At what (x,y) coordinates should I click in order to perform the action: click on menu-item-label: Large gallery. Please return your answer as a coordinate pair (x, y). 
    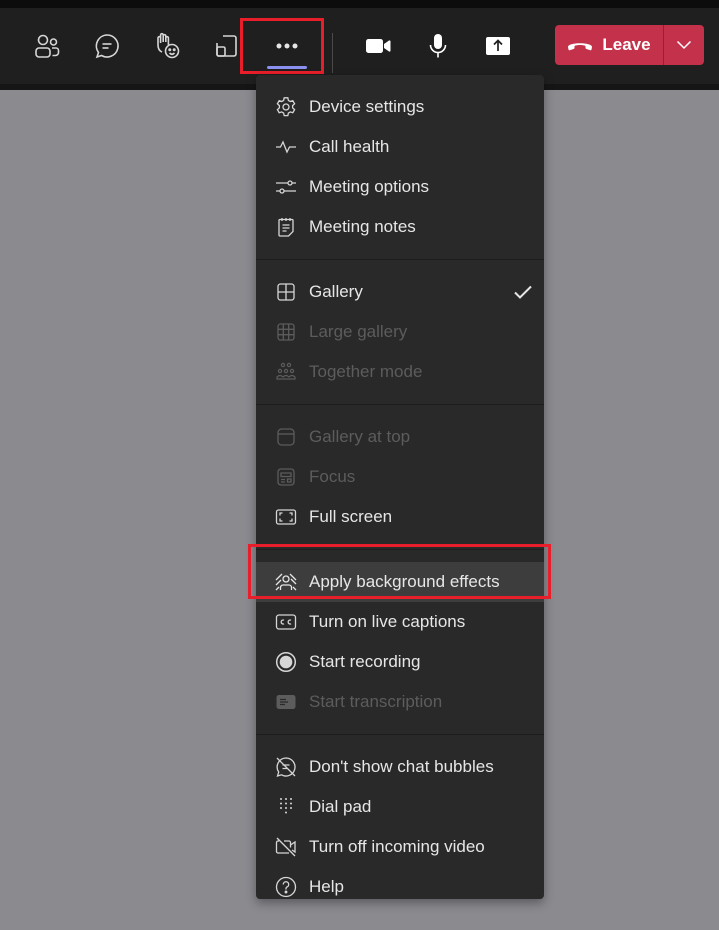
    Looking at the image, I should click on (358, 331).